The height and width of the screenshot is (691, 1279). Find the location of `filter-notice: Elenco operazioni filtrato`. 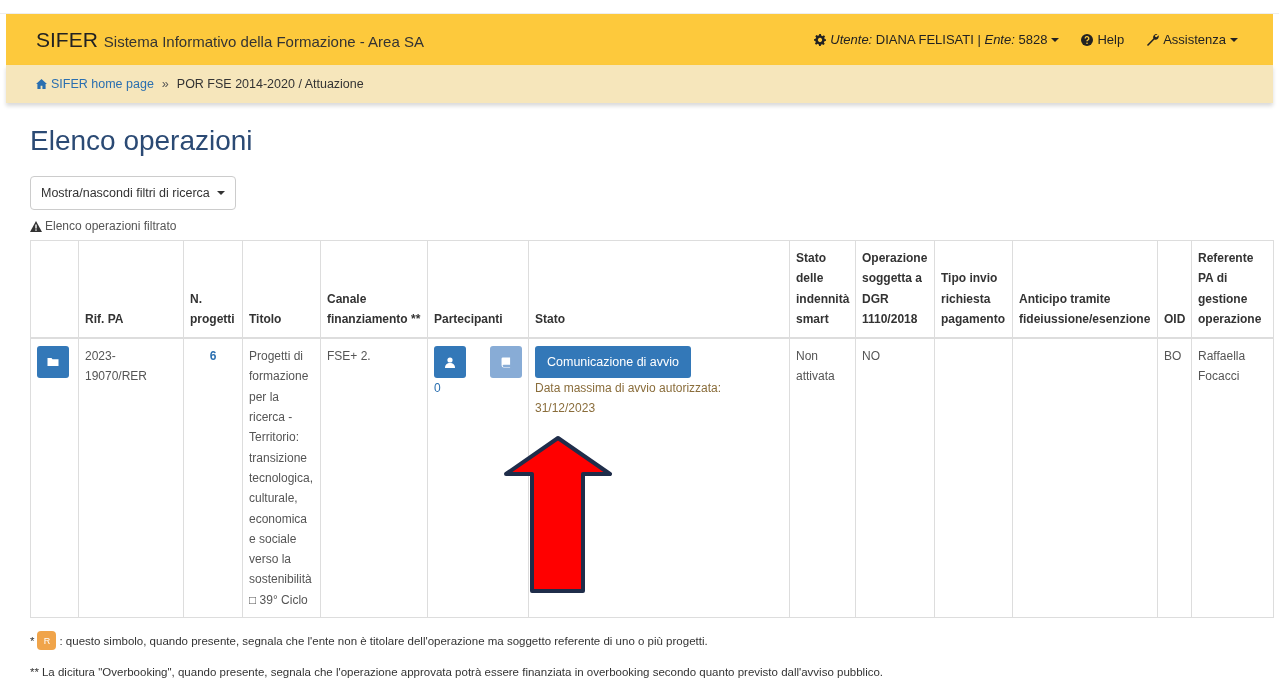

filter-notice: Elenco operazioni filtrato is located at coordinates (111, 226).